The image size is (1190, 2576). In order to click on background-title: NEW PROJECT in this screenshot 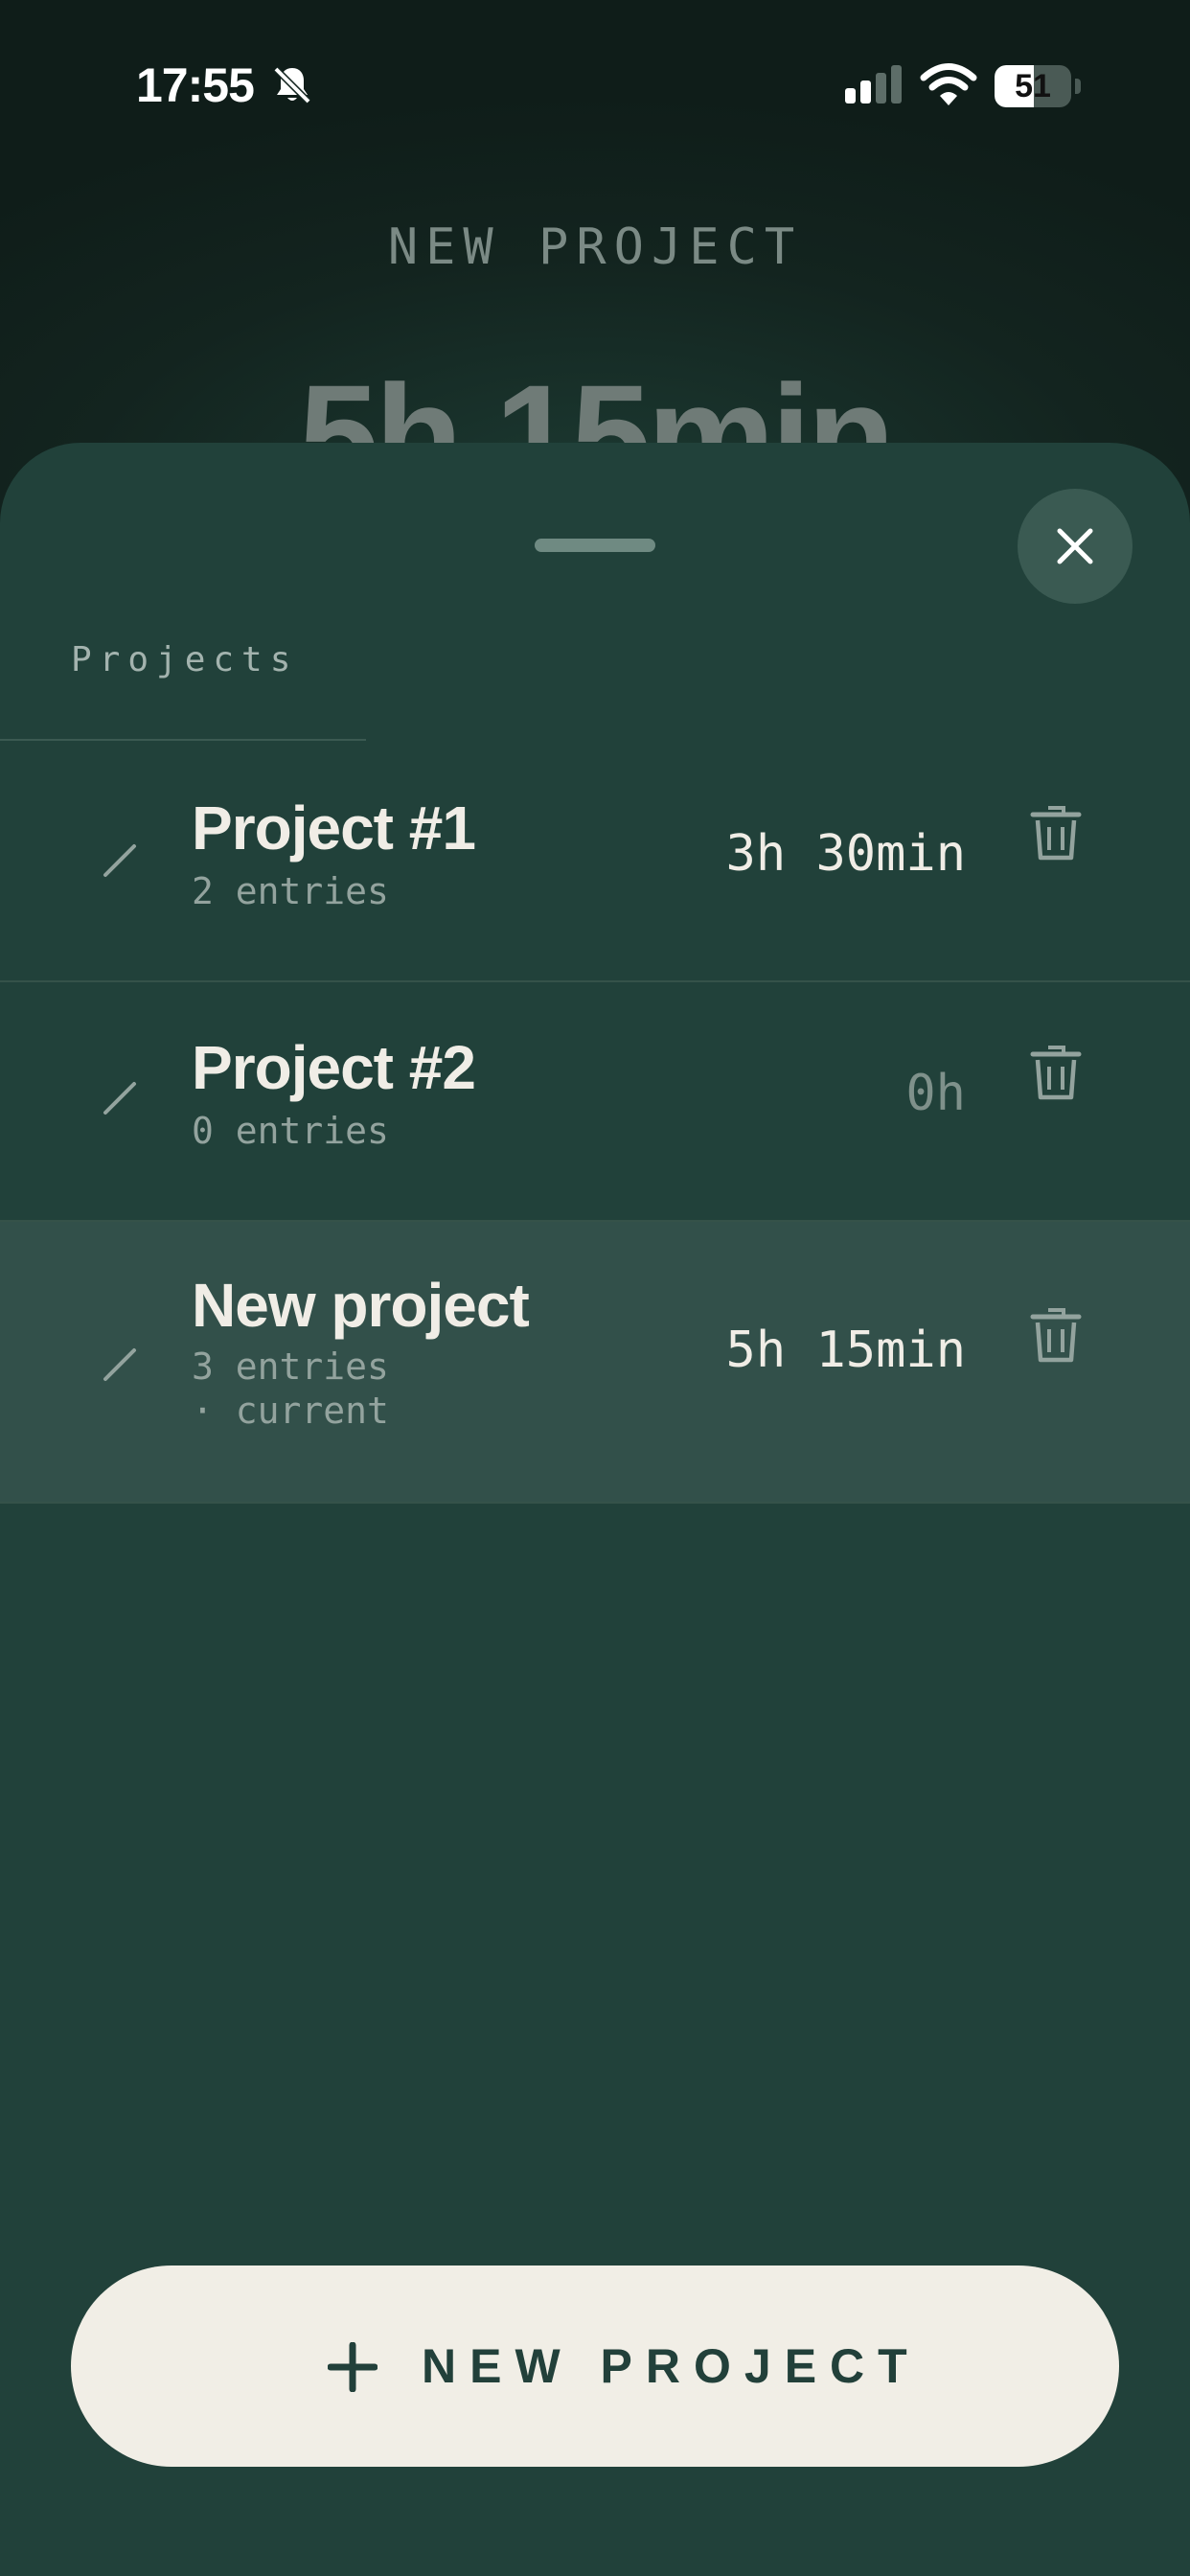, I will do `click(595, 247)`.